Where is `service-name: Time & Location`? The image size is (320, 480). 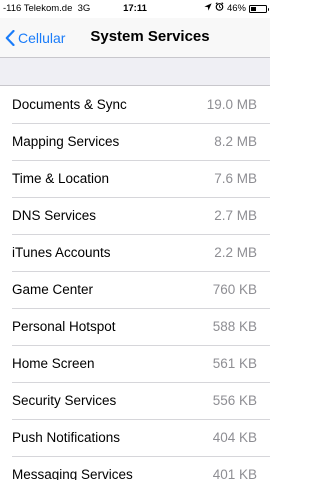
service-name: Time & Location is located at coordinates (61, 178).